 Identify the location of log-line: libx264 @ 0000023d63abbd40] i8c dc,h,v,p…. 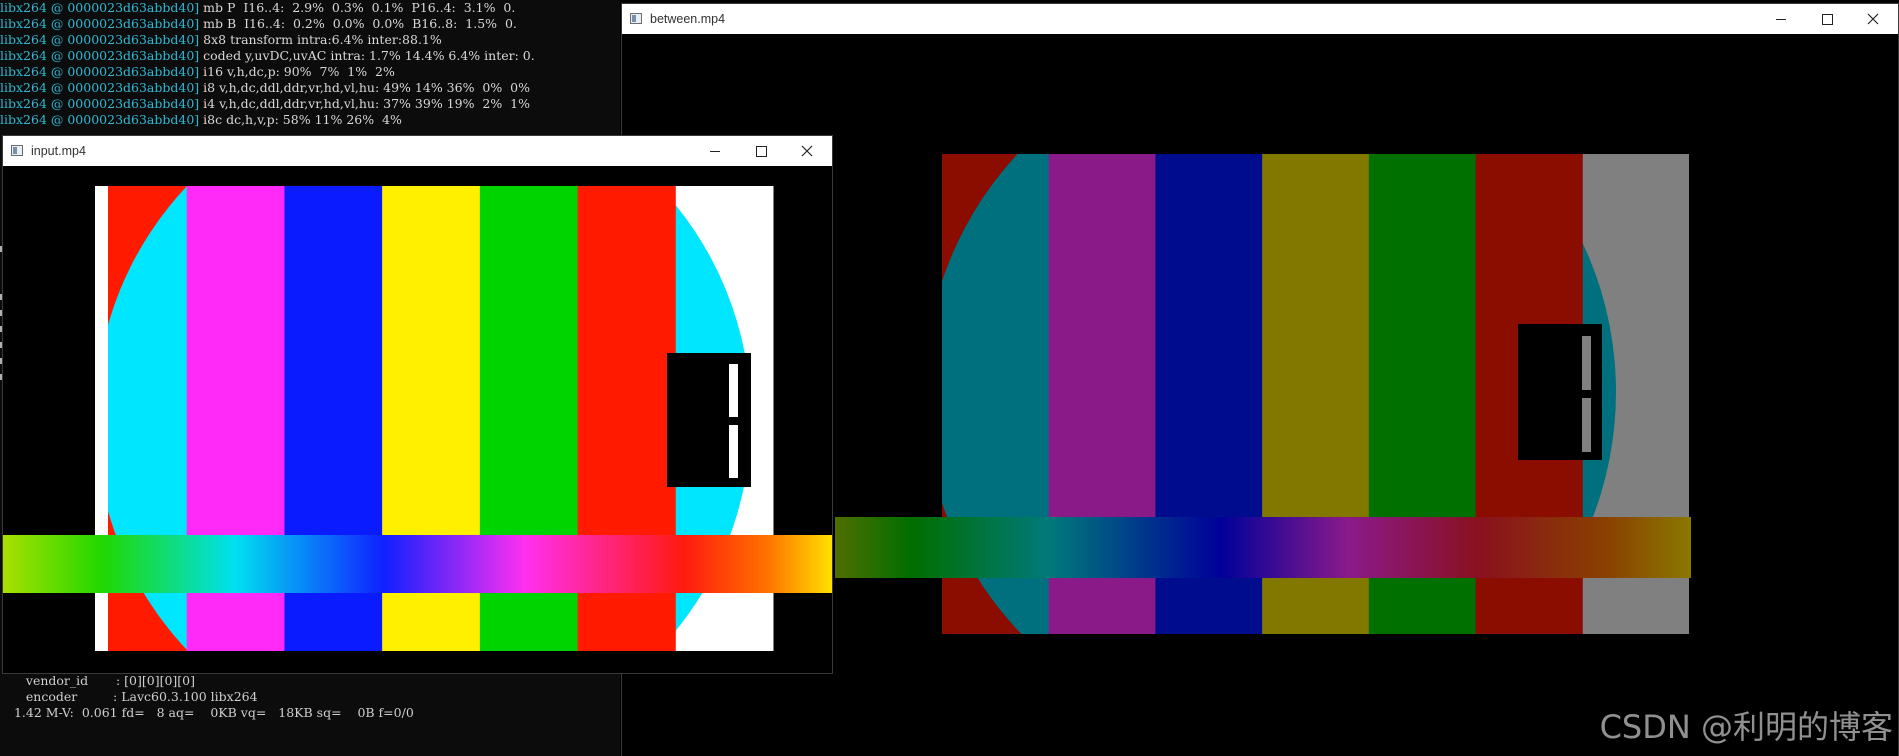
(201, 119).